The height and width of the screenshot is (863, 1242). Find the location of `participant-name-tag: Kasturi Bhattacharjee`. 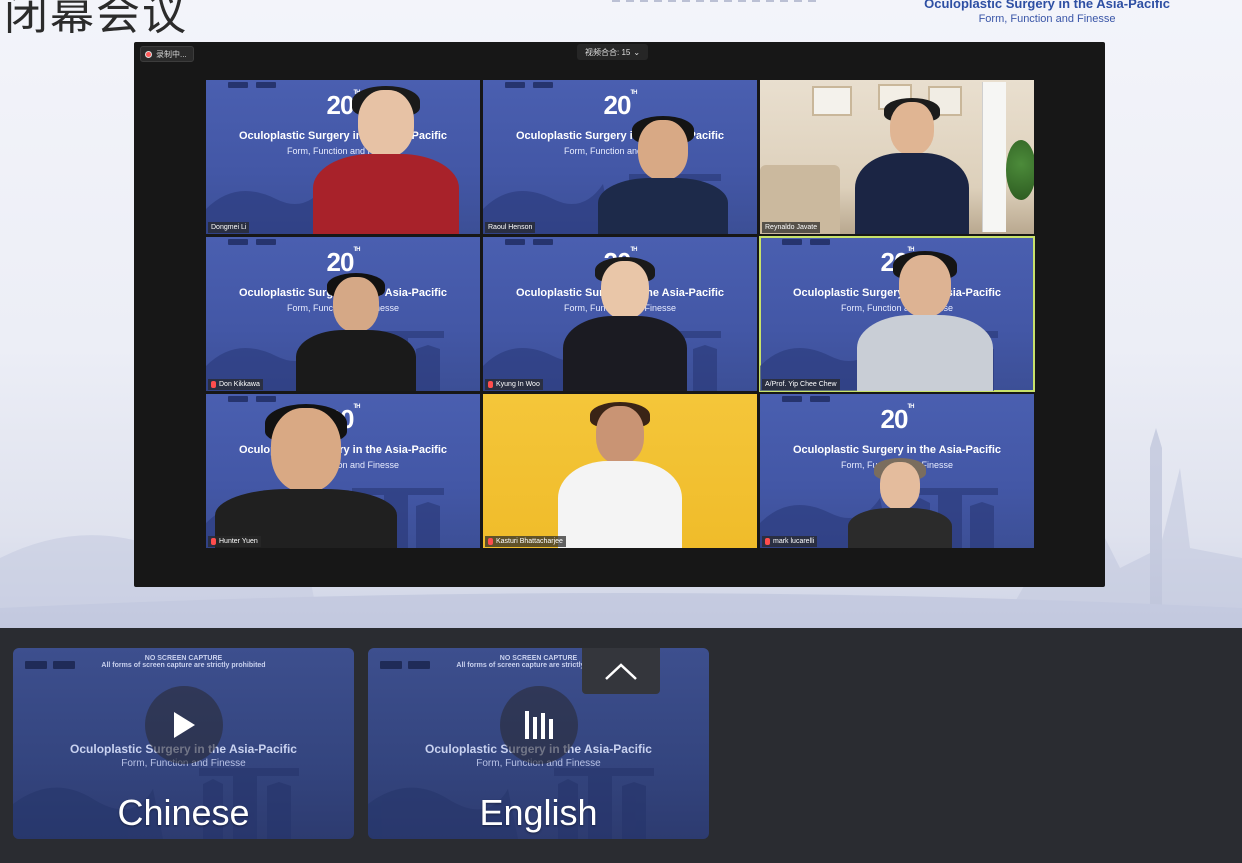

participant-name-tag: Kasturi Bhattacharjee is located at coordinates (525, 541).